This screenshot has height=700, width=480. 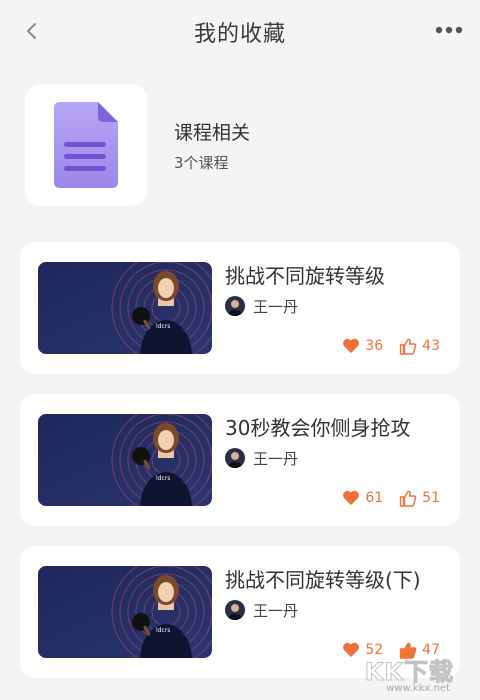 I want to click on course-title: 挑战不同旋转等级, so click(x=305, y=276).